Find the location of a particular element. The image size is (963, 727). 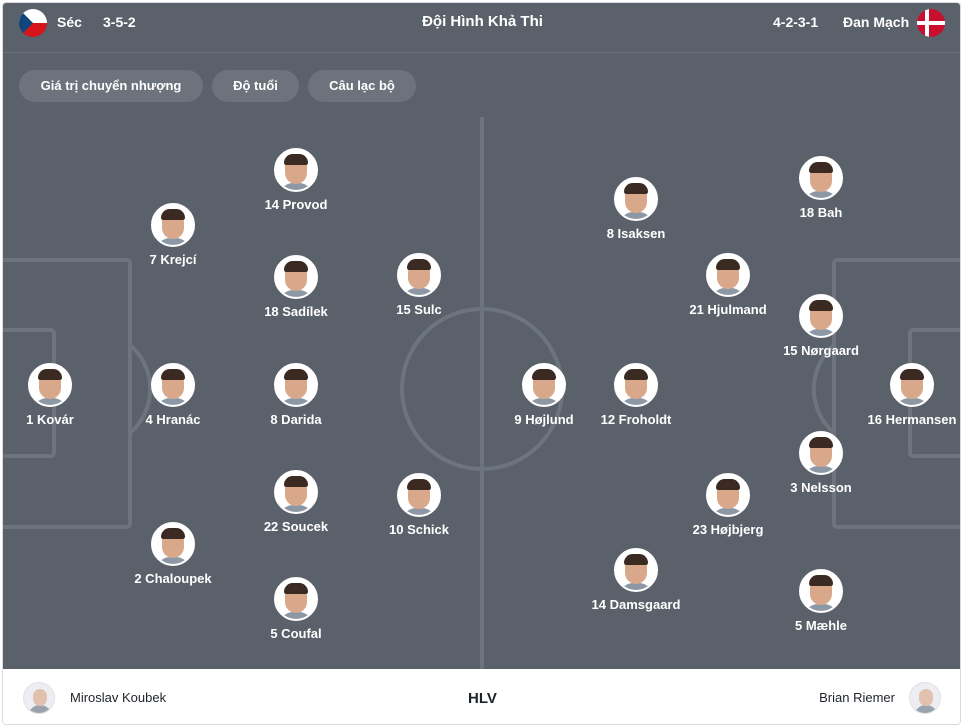

home-player-sadilek: 18 Sadílek is located at coordinates (296, 287).